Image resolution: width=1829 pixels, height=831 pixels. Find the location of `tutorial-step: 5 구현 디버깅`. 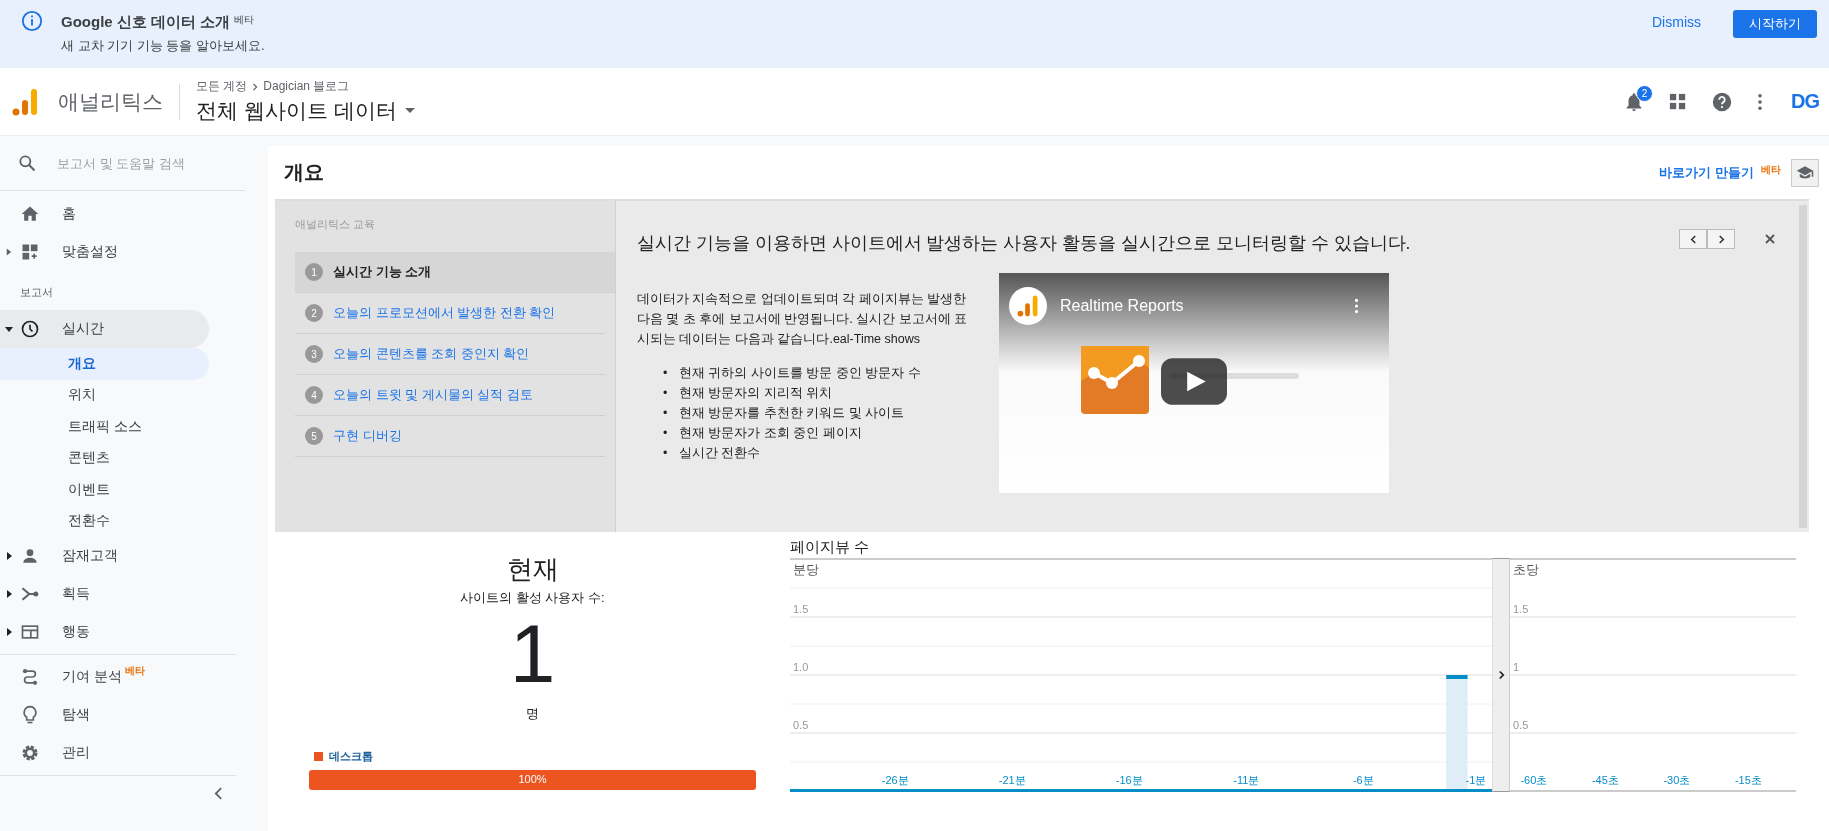

tutorial-step: 5 구현 디버깅 is located at coordinates (450, 436).